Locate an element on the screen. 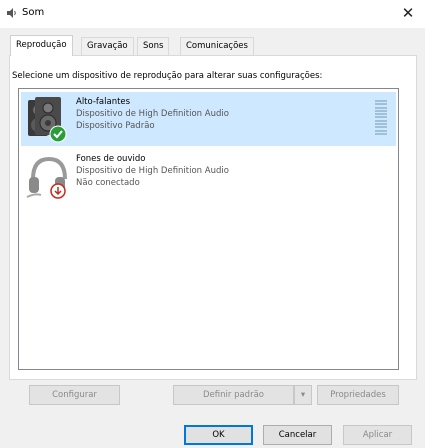  cancel-button: Cancelar is located at coordinates (297, 435).